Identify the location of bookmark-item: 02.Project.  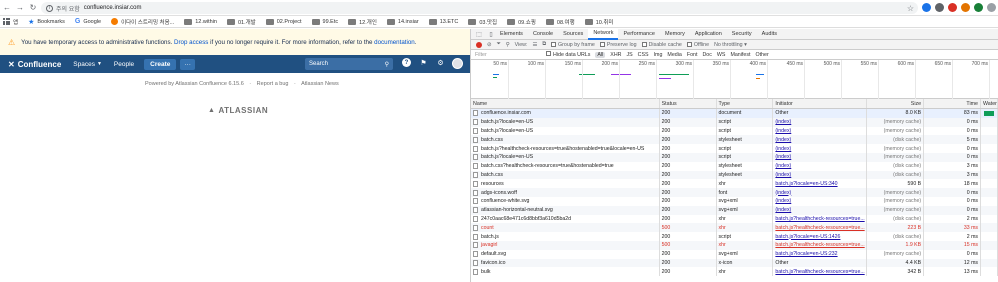
(283, 21).